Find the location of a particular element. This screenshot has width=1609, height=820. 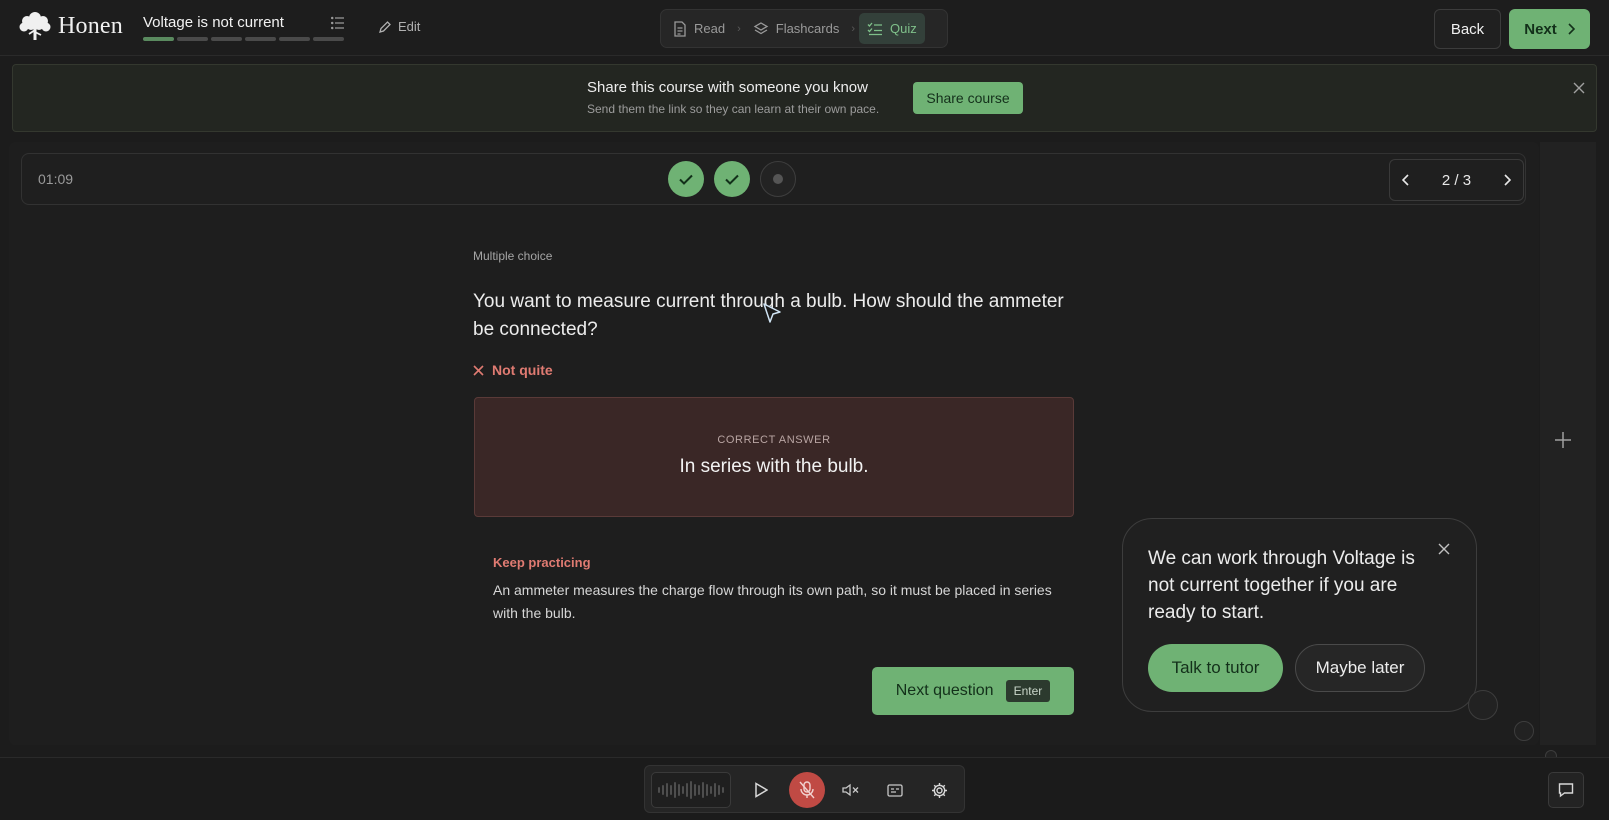

quiz-header: 01:09 2 / 3 is located at coordinates (773, 179).